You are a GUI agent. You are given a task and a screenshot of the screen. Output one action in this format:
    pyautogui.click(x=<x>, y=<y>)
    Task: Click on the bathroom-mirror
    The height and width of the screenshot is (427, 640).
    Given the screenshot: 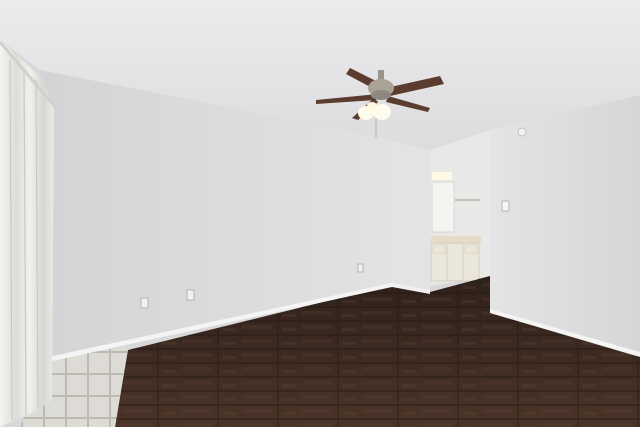 What is the action you would take?
    pyautogui.click(x=443, y=207)
    